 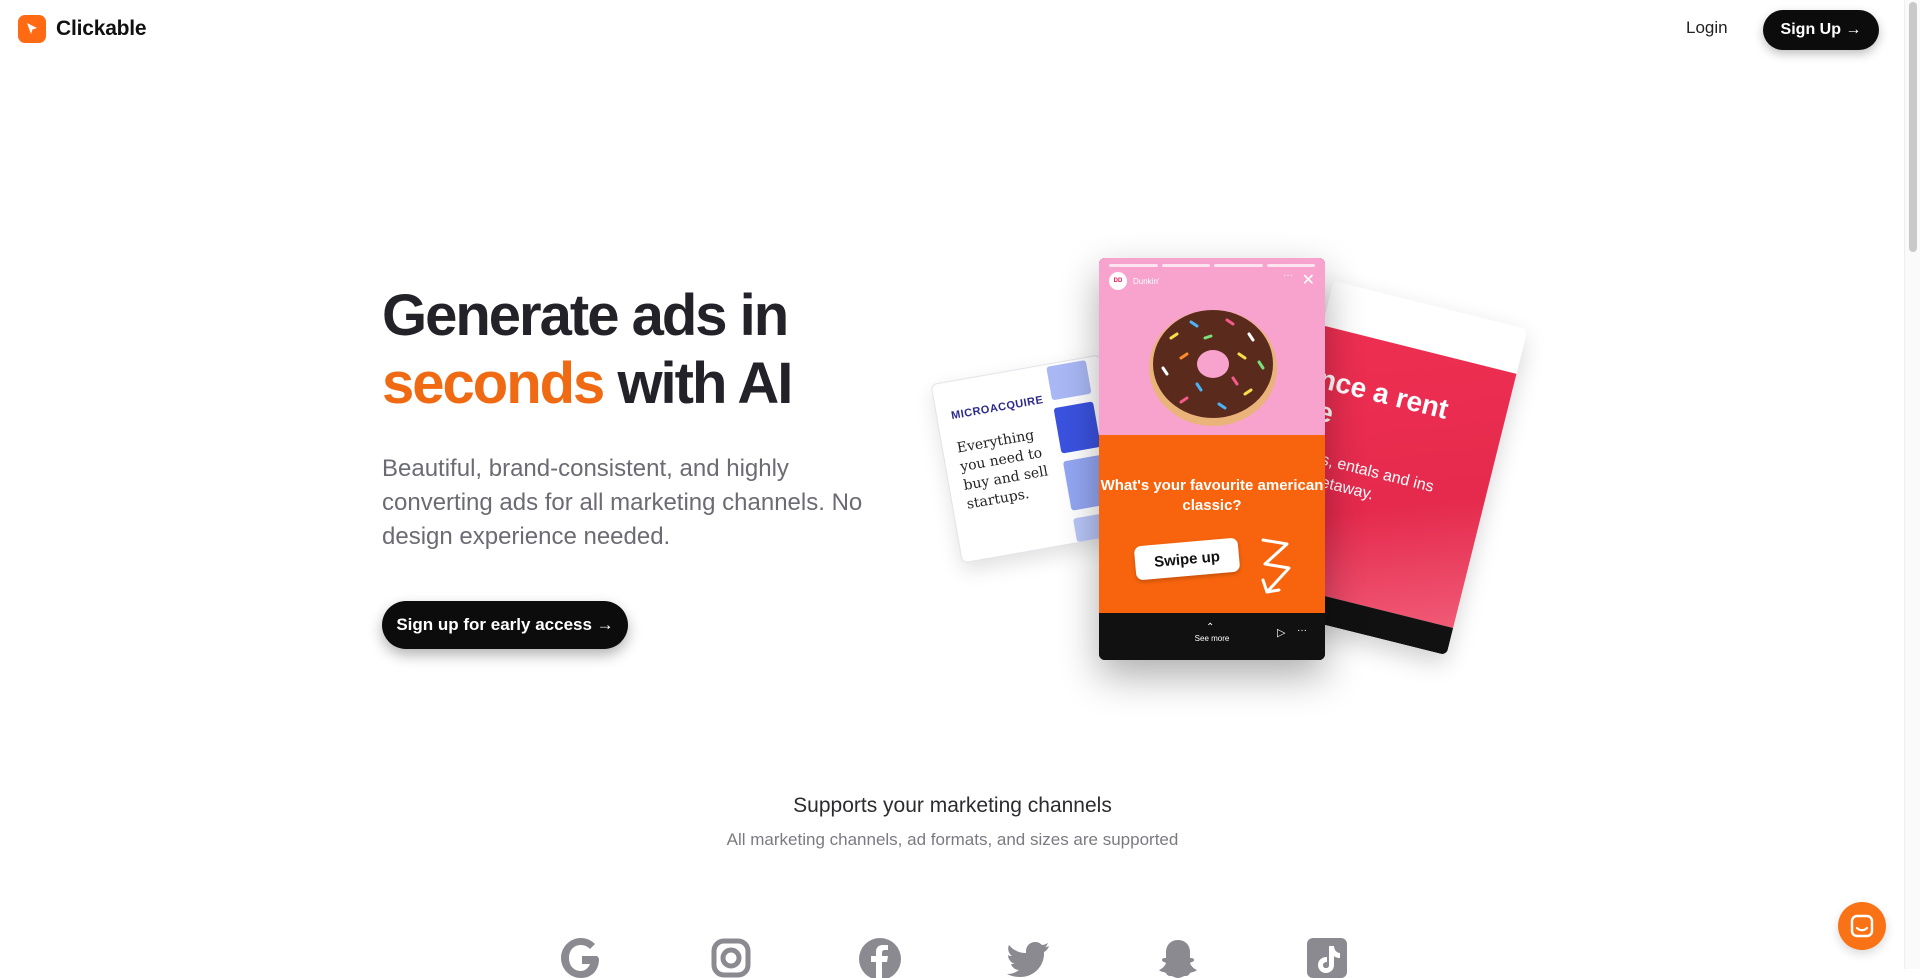 I want to click on ad-brand: MICROACQUIRE, so click(x=997, y=408).